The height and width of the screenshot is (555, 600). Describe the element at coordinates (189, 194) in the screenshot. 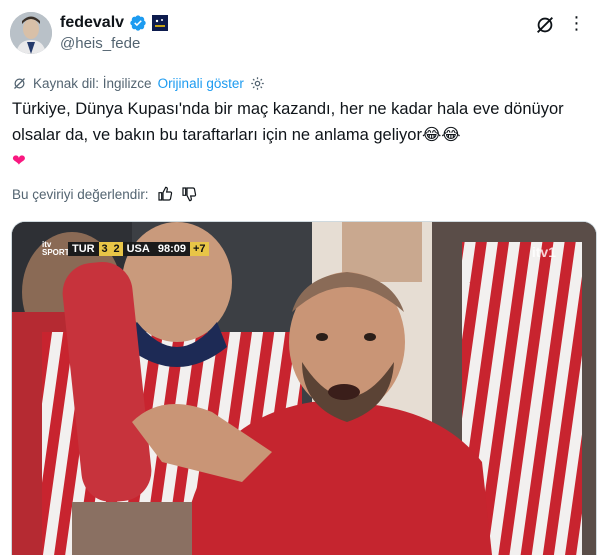

I see `thumbs-down-icon` at that location.